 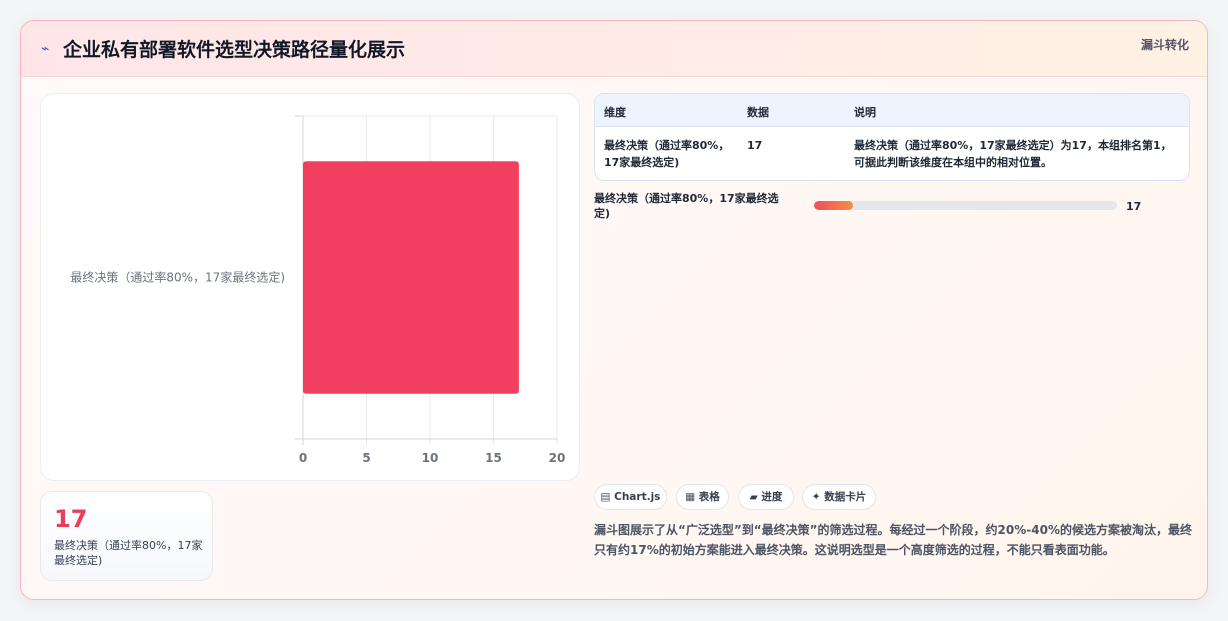 What do you see at coordinates (366, 458) in the screenshot?
I see `x-tick-label: 5` at bounding box center [366, 458].